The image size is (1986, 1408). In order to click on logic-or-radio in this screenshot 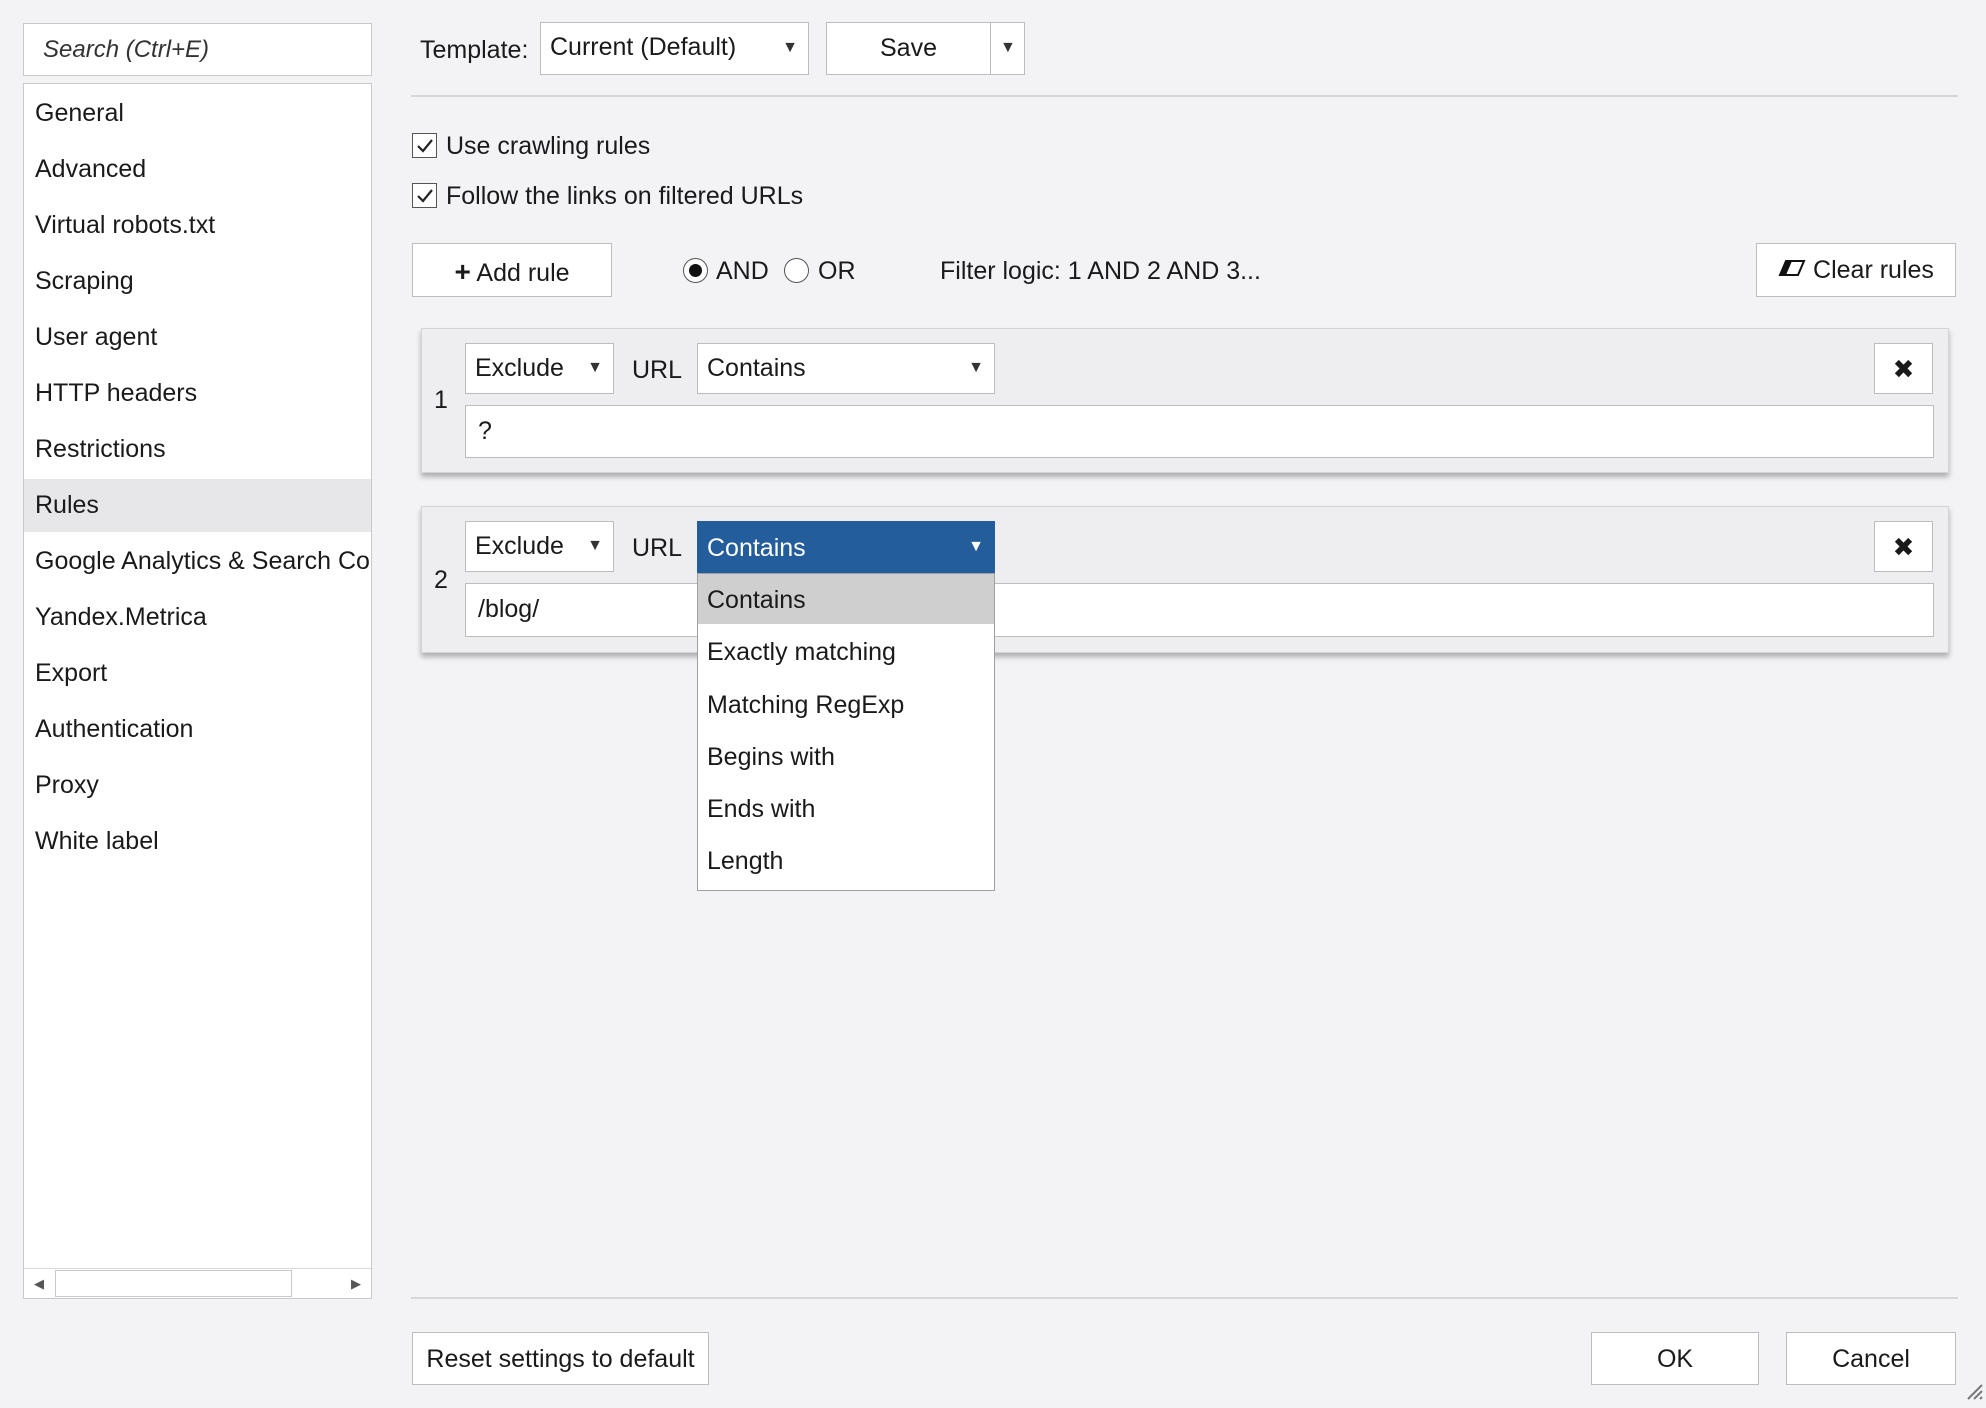, I will do `click(796, 270)`.